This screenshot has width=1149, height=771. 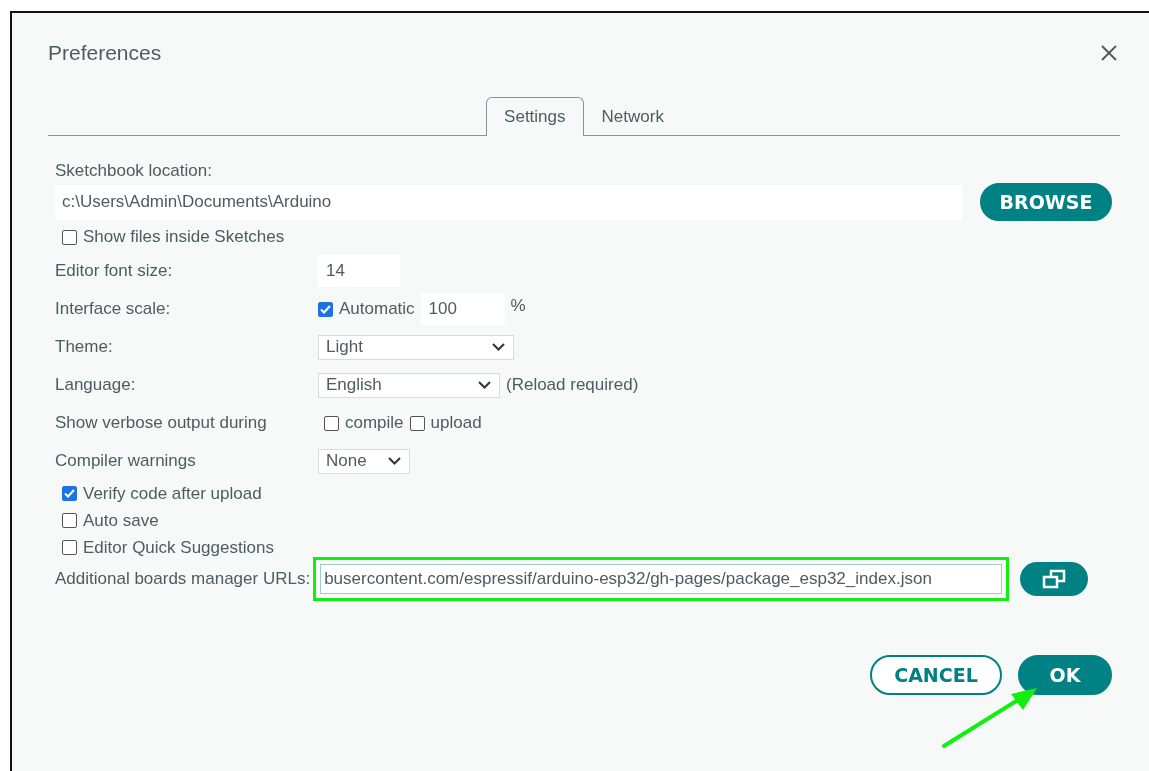 What do you see at coordinates (462, 309) in the screenshot?
I see `number-field: 100` at bounding box center [462, 309].